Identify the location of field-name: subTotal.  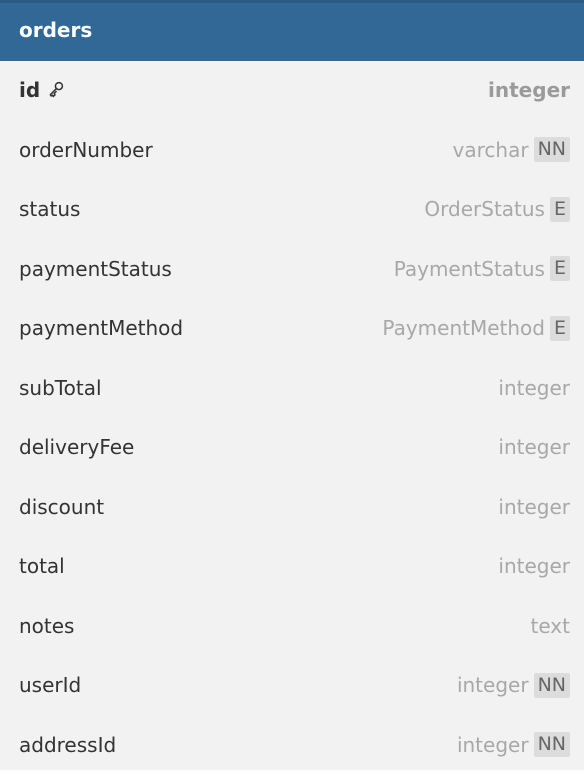
(60, 388).